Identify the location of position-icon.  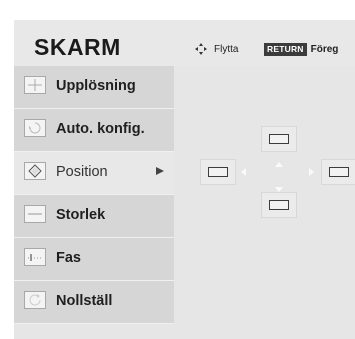
(35, 171).